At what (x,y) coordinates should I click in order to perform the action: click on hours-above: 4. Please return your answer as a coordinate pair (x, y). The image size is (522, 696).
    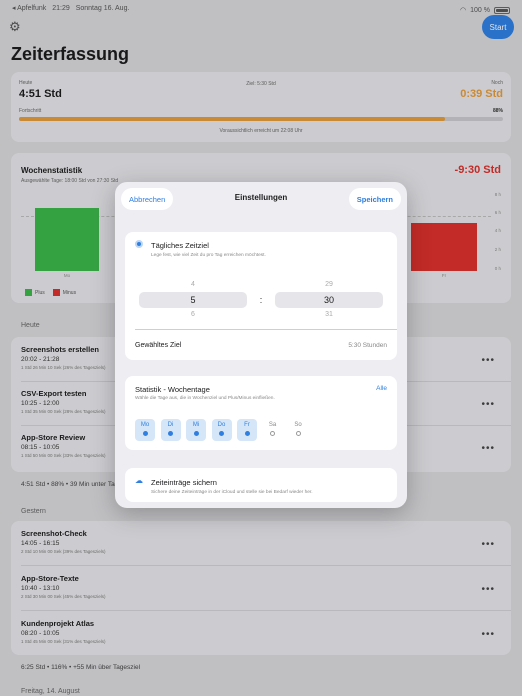
    Looking at the image, I should click on (193, 284).